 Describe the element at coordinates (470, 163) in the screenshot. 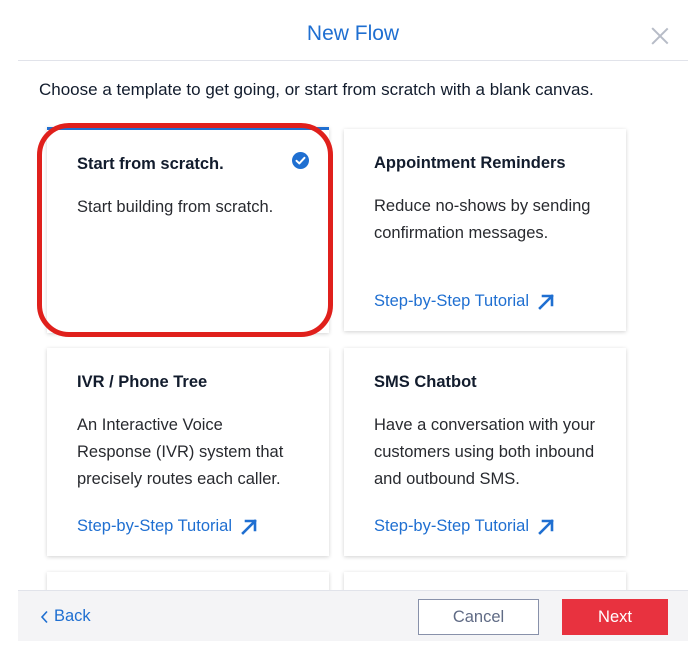

I see `template-title: Appointment Reminders` at that location.